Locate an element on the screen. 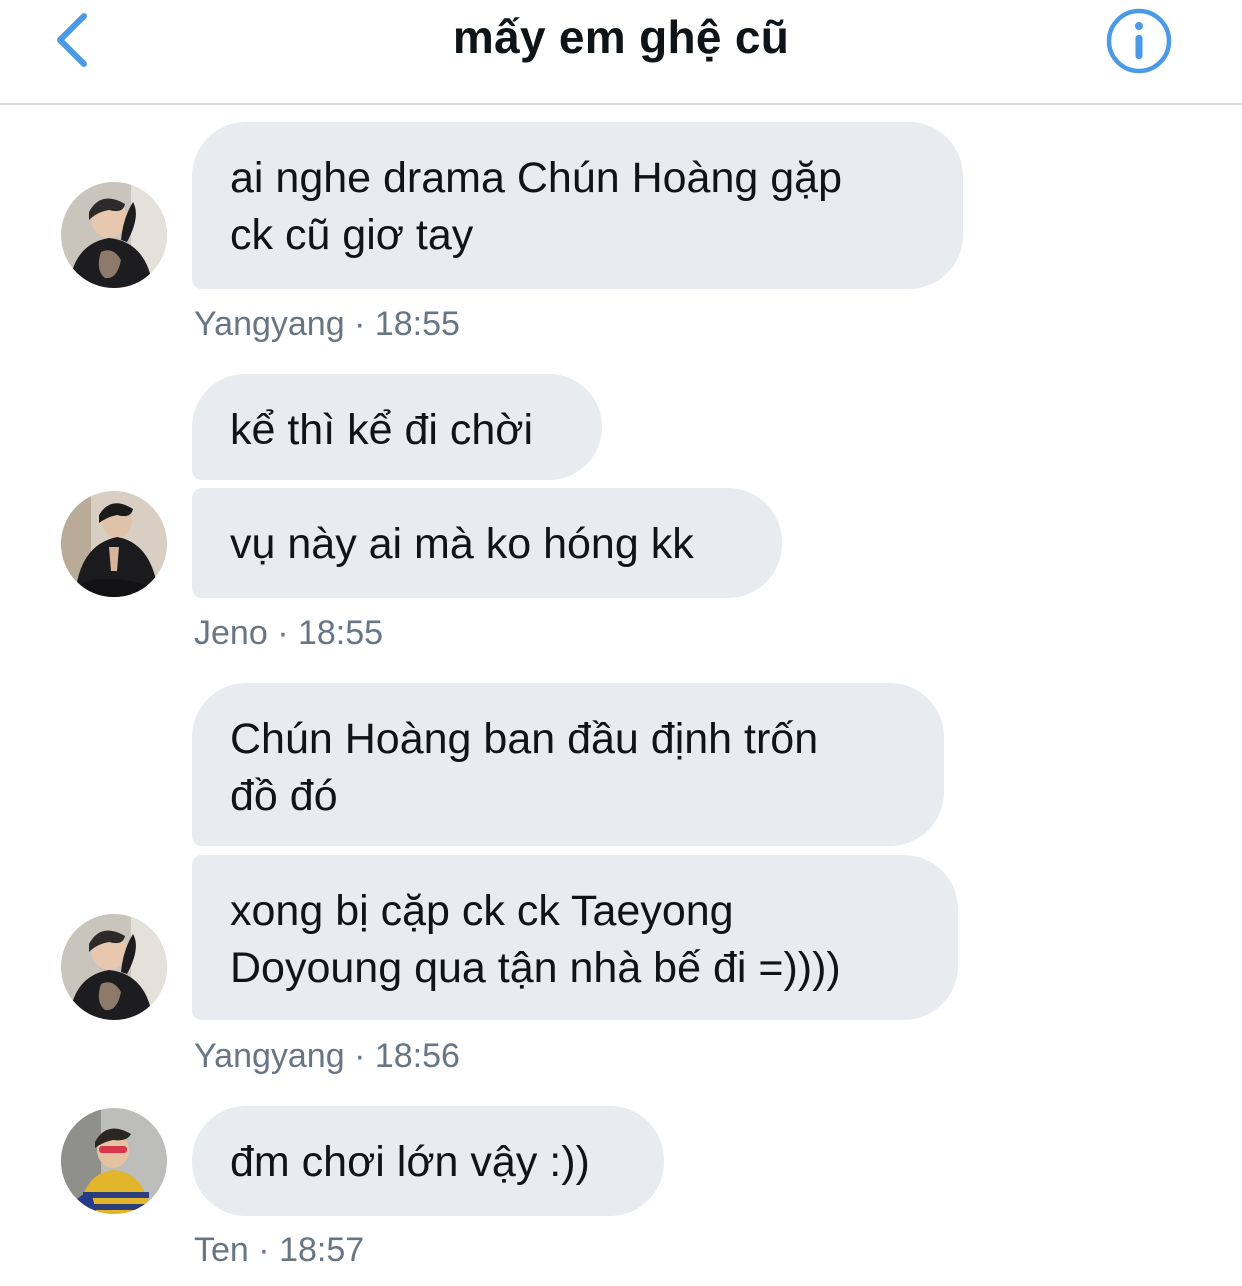 The height and width of the screenshot is (1286, 1242). message-time: 18:57 is located at coordinates (322, 1250).